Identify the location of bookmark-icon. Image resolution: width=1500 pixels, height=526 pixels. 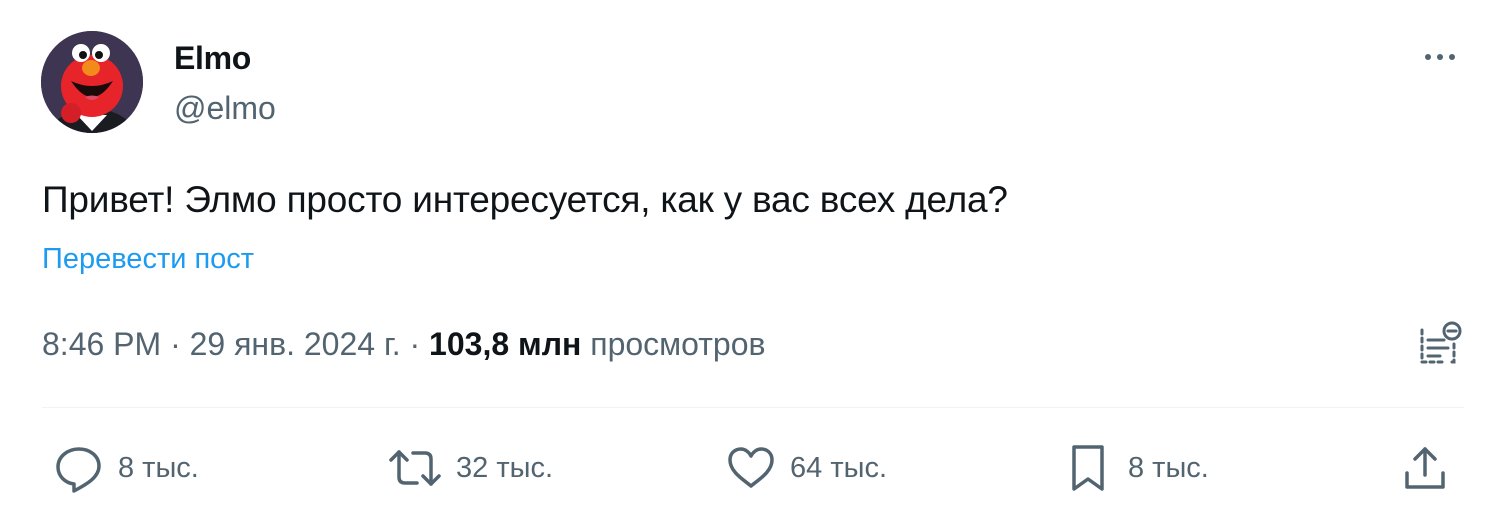
(1088, 468).